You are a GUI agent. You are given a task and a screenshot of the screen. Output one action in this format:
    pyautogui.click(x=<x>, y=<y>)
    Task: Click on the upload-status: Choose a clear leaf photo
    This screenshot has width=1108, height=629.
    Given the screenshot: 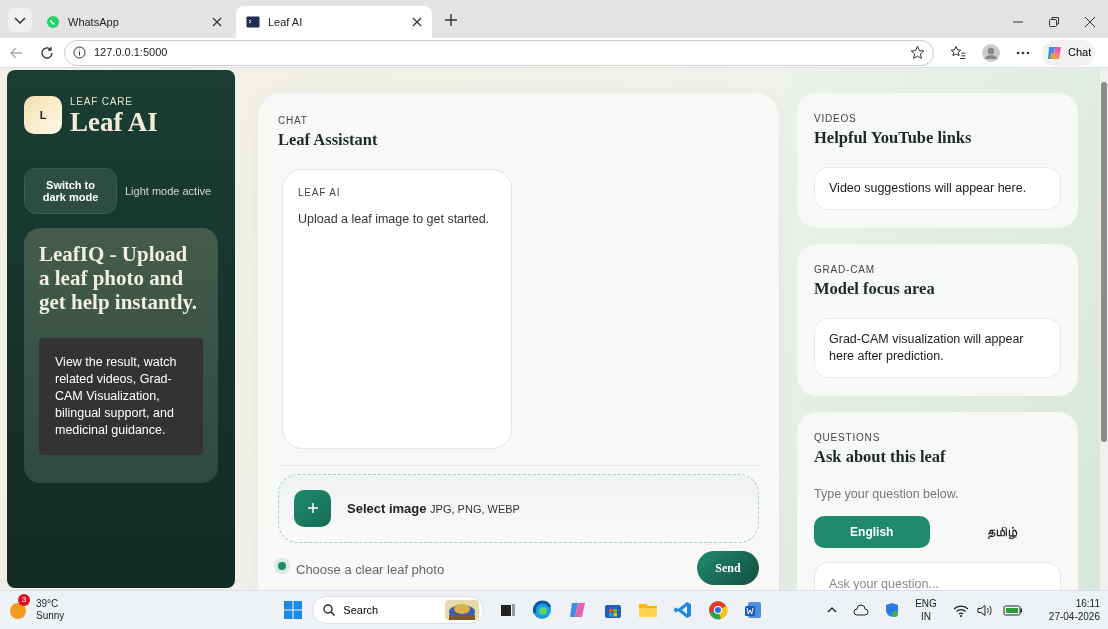 What is the action you would take?
    pyautogui.click(x=370, y=570)
    